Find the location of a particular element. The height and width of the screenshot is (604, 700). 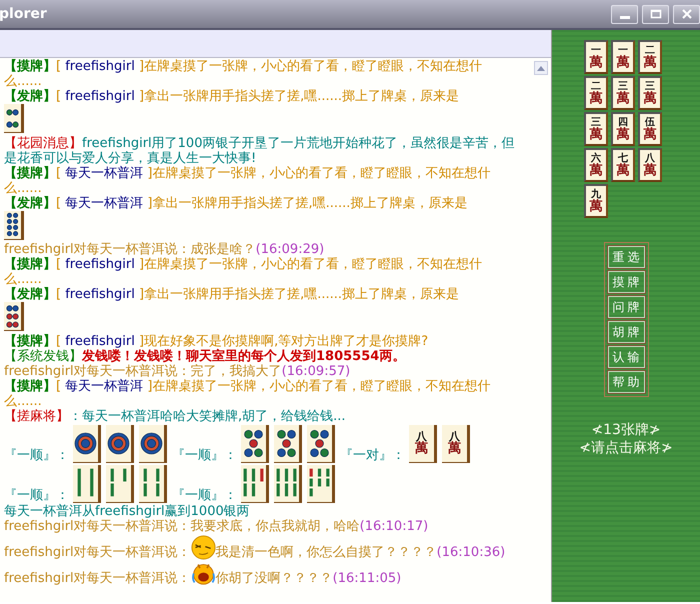

hint-text: ≮请点击麻将≯ is located at coordinates (626, 448).